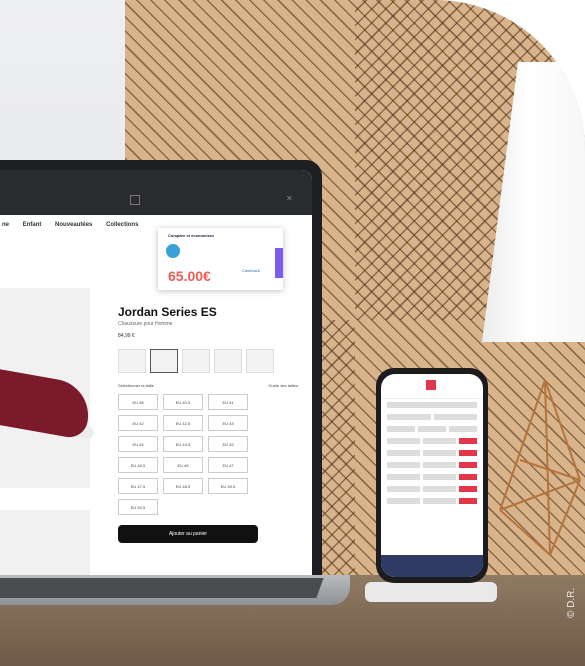  Describe the element at coordinates (189, 276) in the screenshot. I see `popup-price: 65.00€` at that location.